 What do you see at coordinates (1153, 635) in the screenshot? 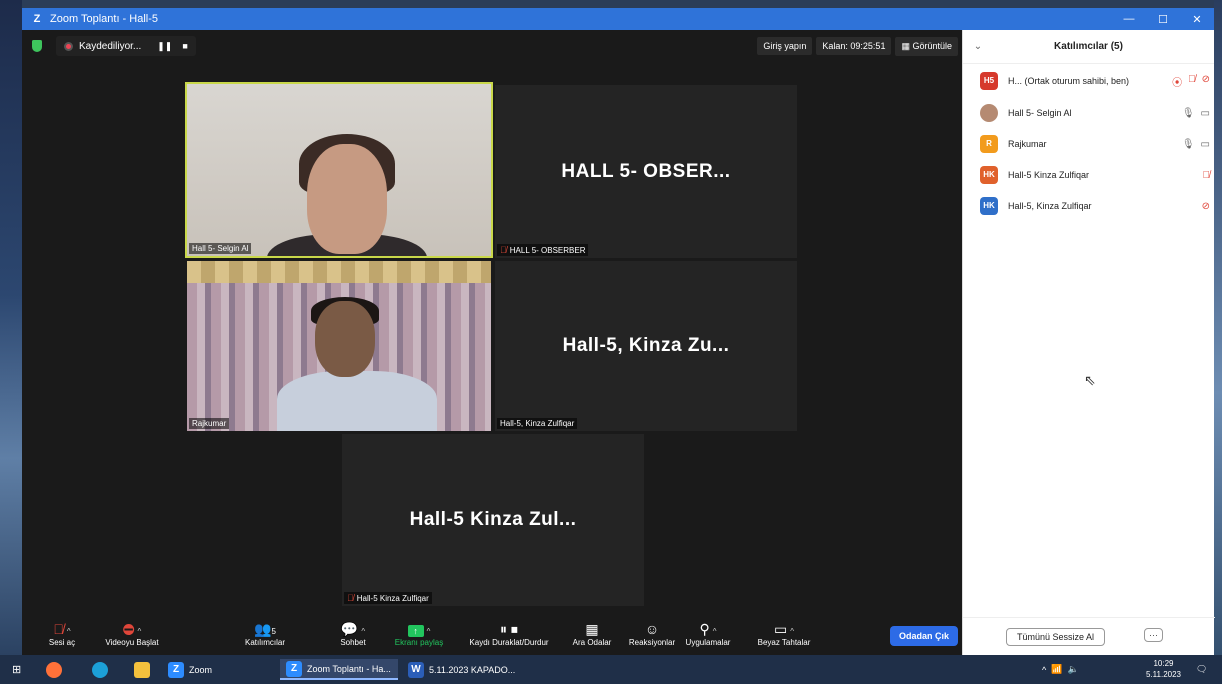
I see `more-options-button: ···` at bounding box center [1153, 635].